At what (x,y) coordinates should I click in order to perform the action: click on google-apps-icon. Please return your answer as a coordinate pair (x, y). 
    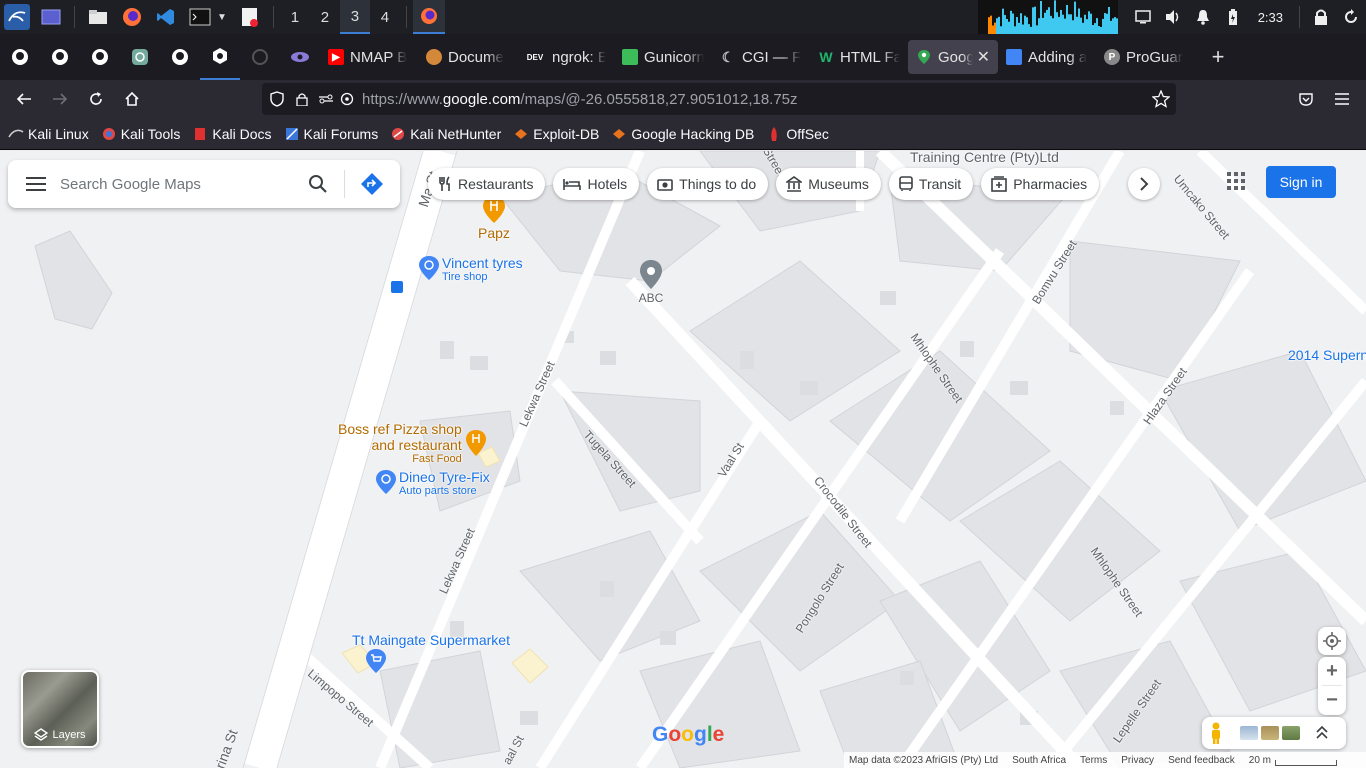
    Looking at the image, I should click on (1236, 183).